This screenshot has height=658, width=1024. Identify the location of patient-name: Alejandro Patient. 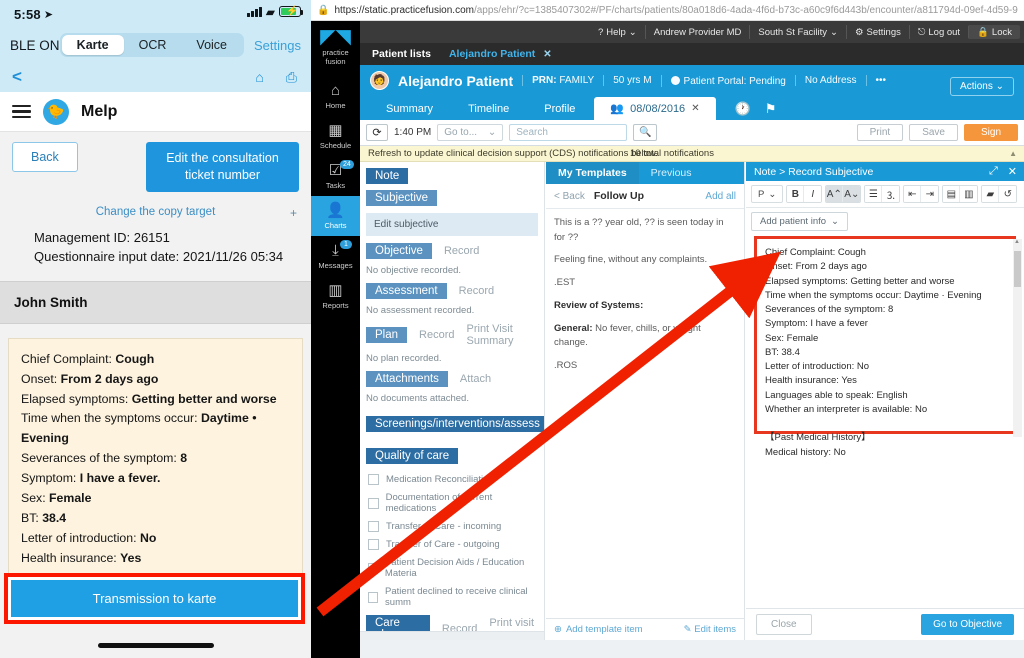
(456, 80).